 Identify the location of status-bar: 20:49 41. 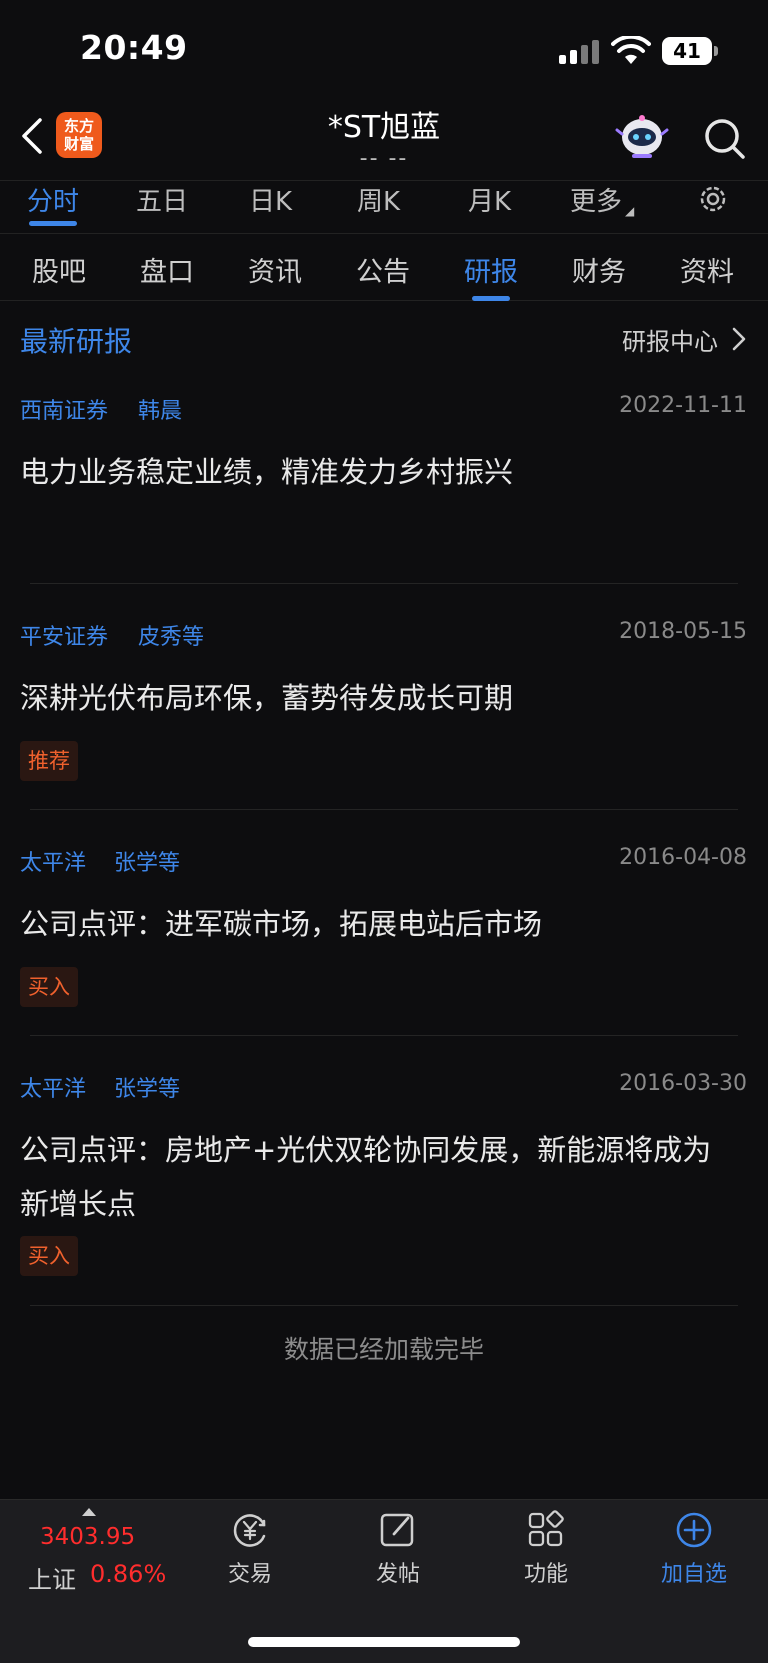
(384, 50).